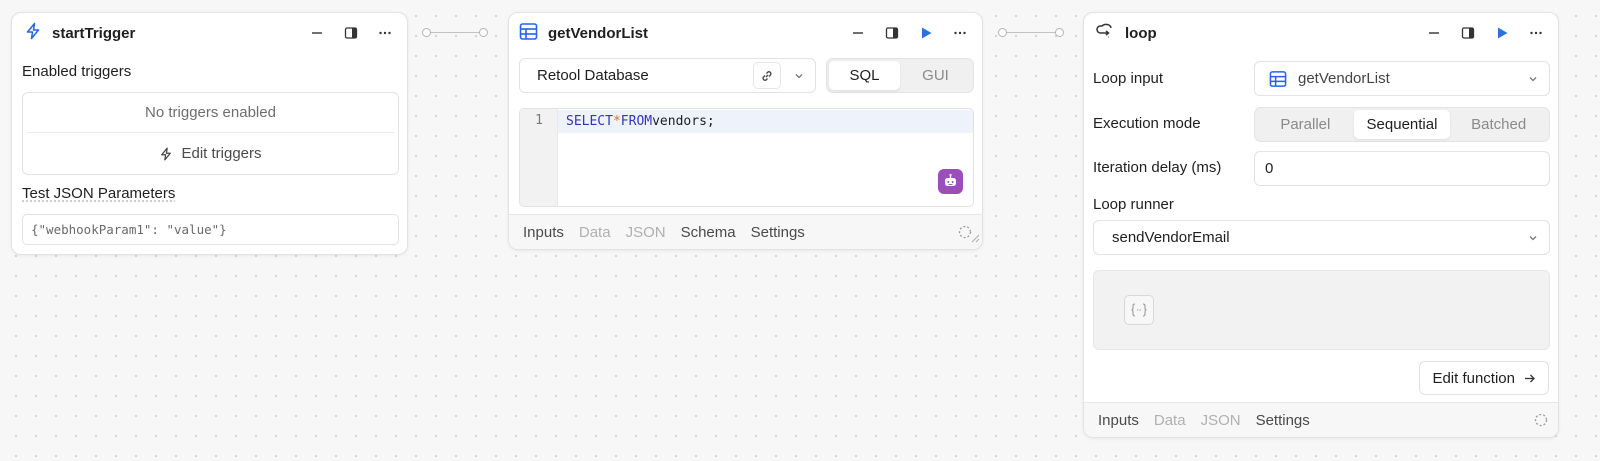 The width and height of the screenshot is (1600, 461). I want to click on mode-option-gui: GUI, so click(935, 75).